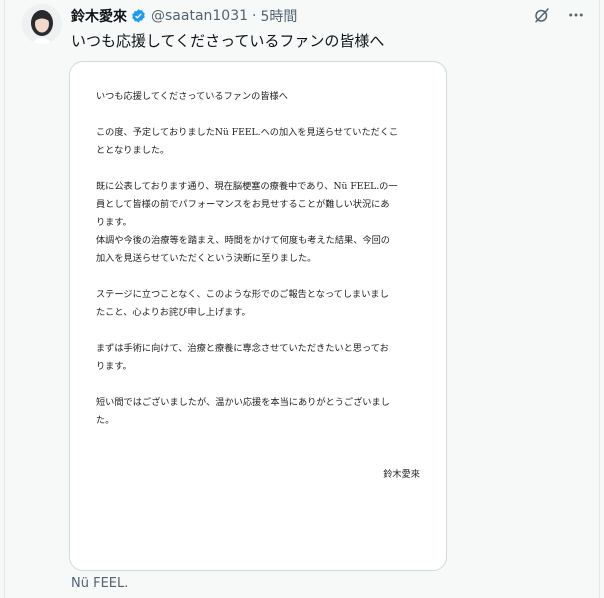 This screenshot has height=598, width=604. I want to click on letter-line: ととなりました。, so click(133, 150).